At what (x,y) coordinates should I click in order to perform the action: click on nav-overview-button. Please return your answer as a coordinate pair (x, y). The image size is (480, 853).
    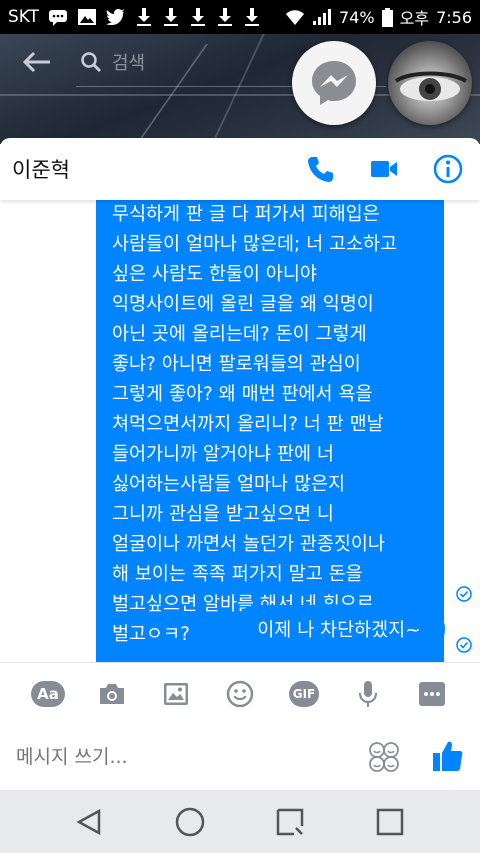
    Looking at the image, I should click on (390, 822).